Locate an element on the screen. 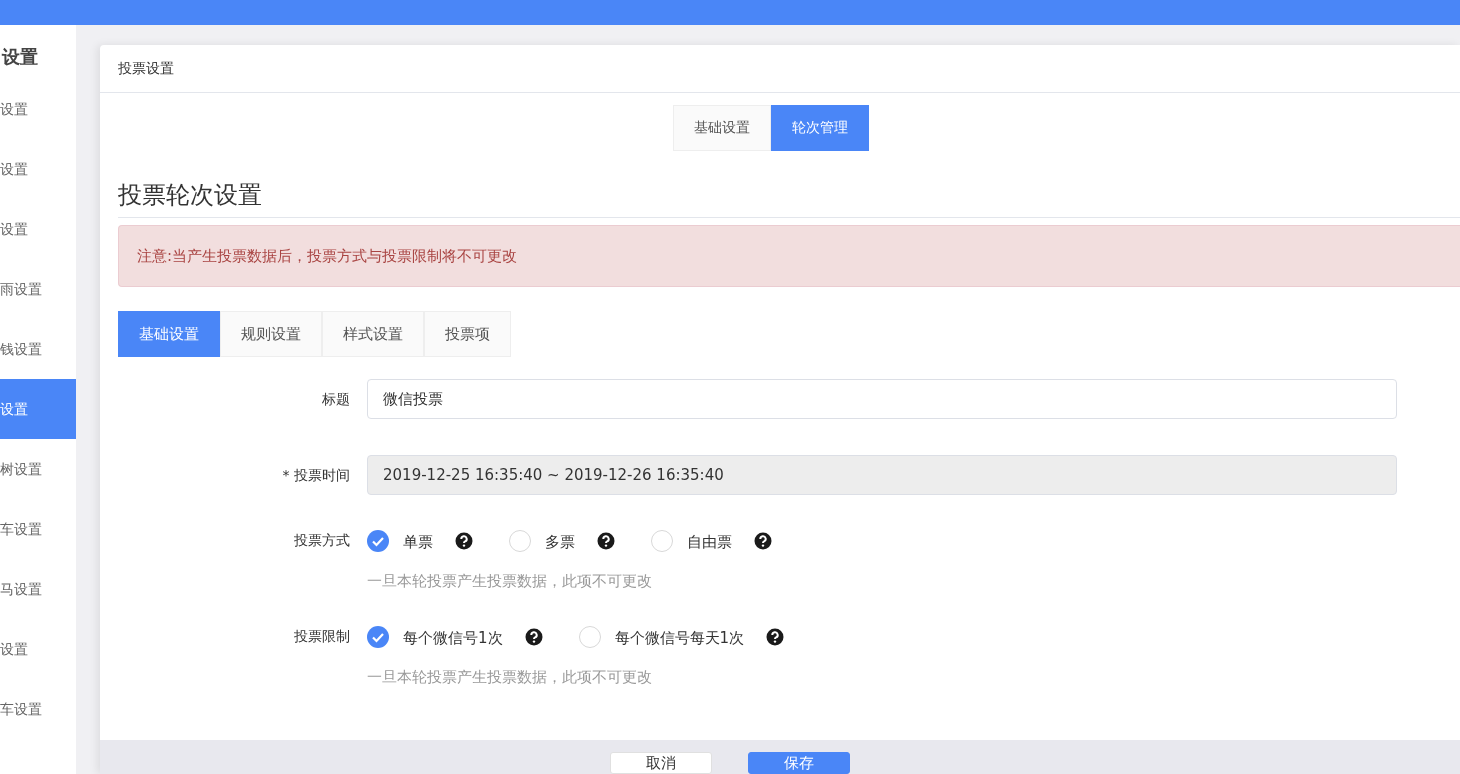 The image size is (1460, 774). sidebar-item: 钱设置 is located at coordinates (38, 349).